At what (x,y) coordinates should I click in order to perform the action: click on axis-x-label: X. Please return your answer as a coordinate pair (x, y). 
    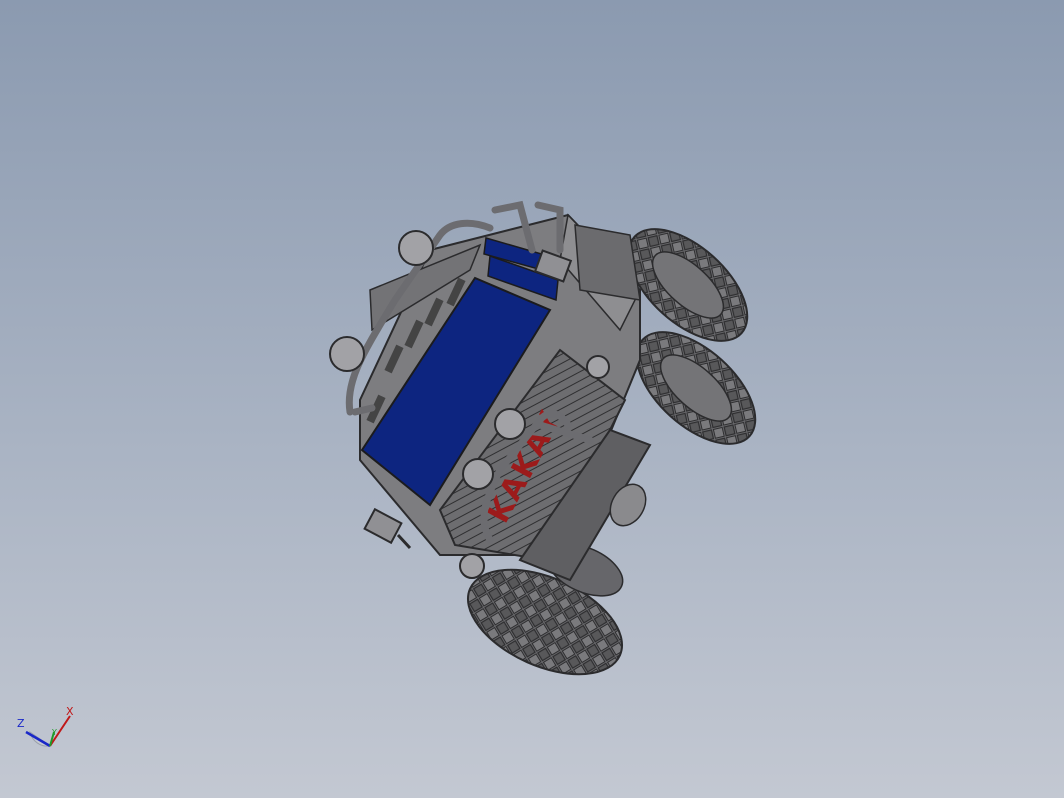
    Looking at the image, I should click on (70, 711).